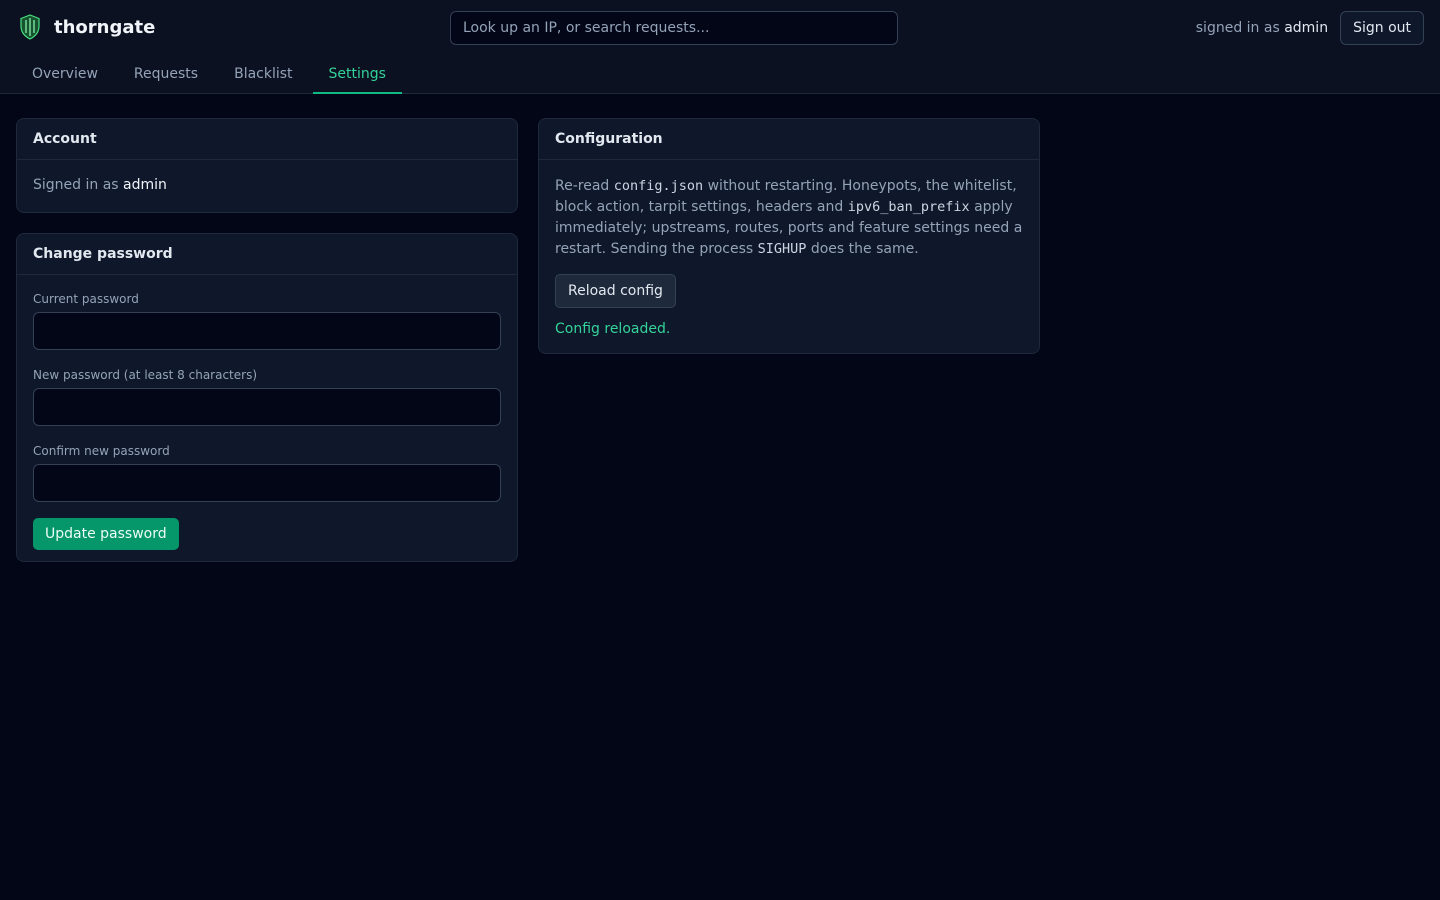 This screenshot has height=900, width=1440. What do you see at coordinates (267, 331) in the screenshot?
I see `current-password-input` at bounding box center [267, 331].